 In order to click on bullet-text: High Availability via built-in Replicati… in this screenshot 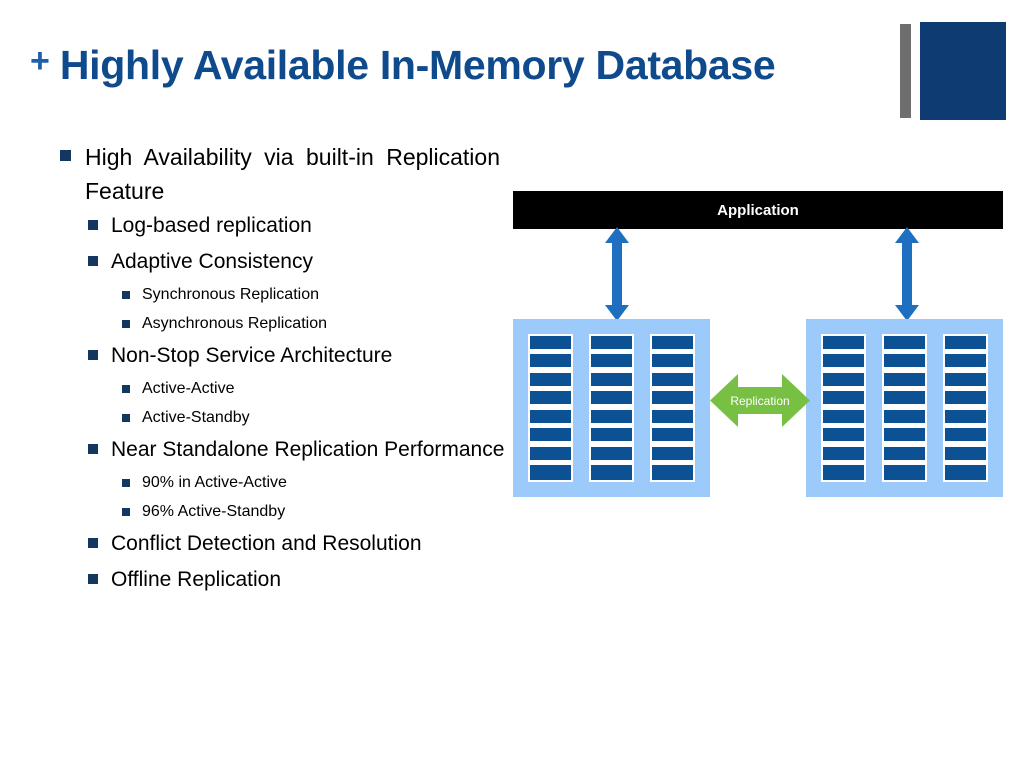, I will do `click(292, 174)`.